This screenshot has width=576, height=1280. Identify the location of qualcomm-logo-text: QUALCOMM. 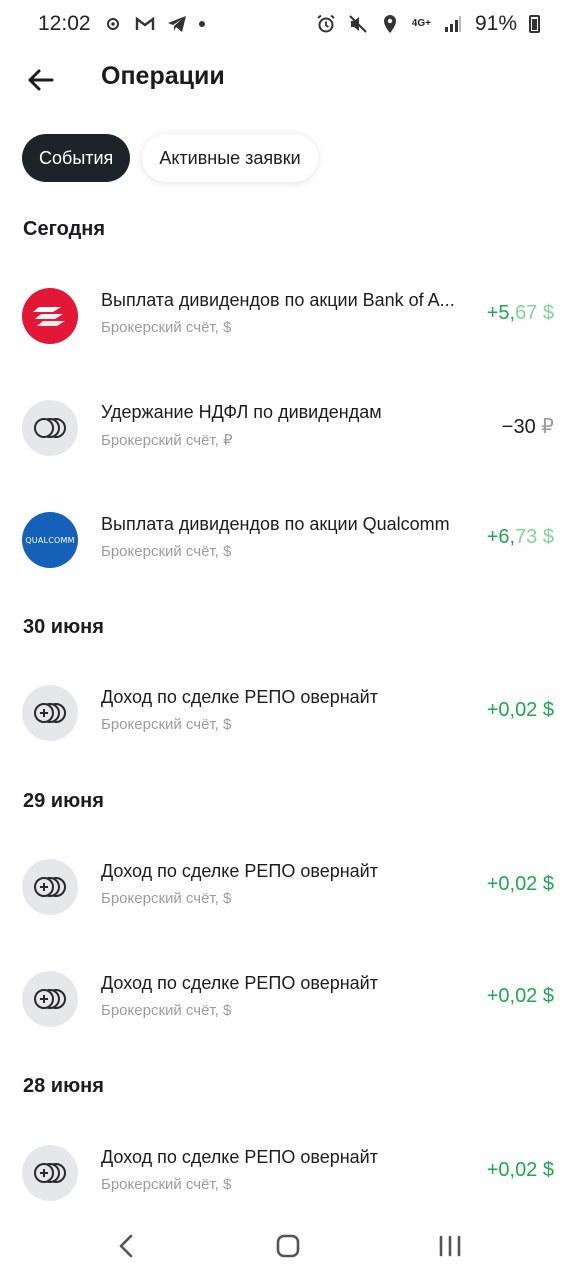
(50, 540).